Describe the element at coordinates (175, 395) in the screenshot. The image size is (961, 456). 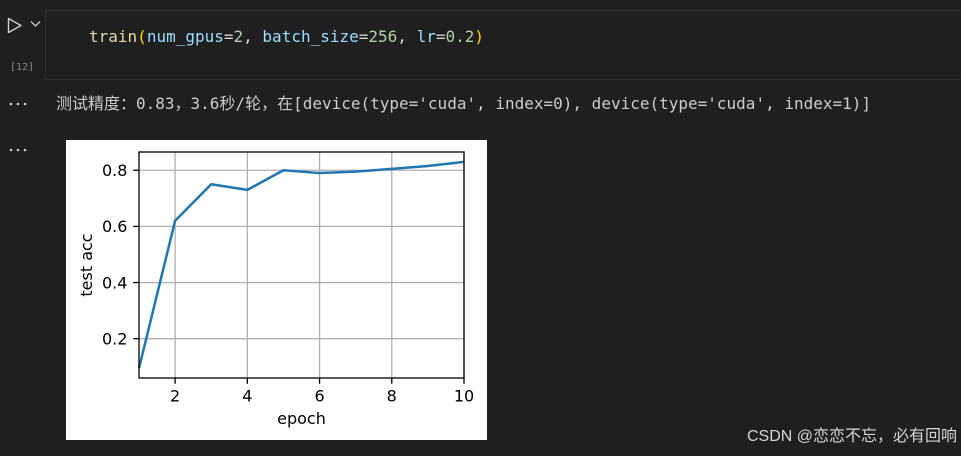
I see `x-tick-label: 2` at that location.